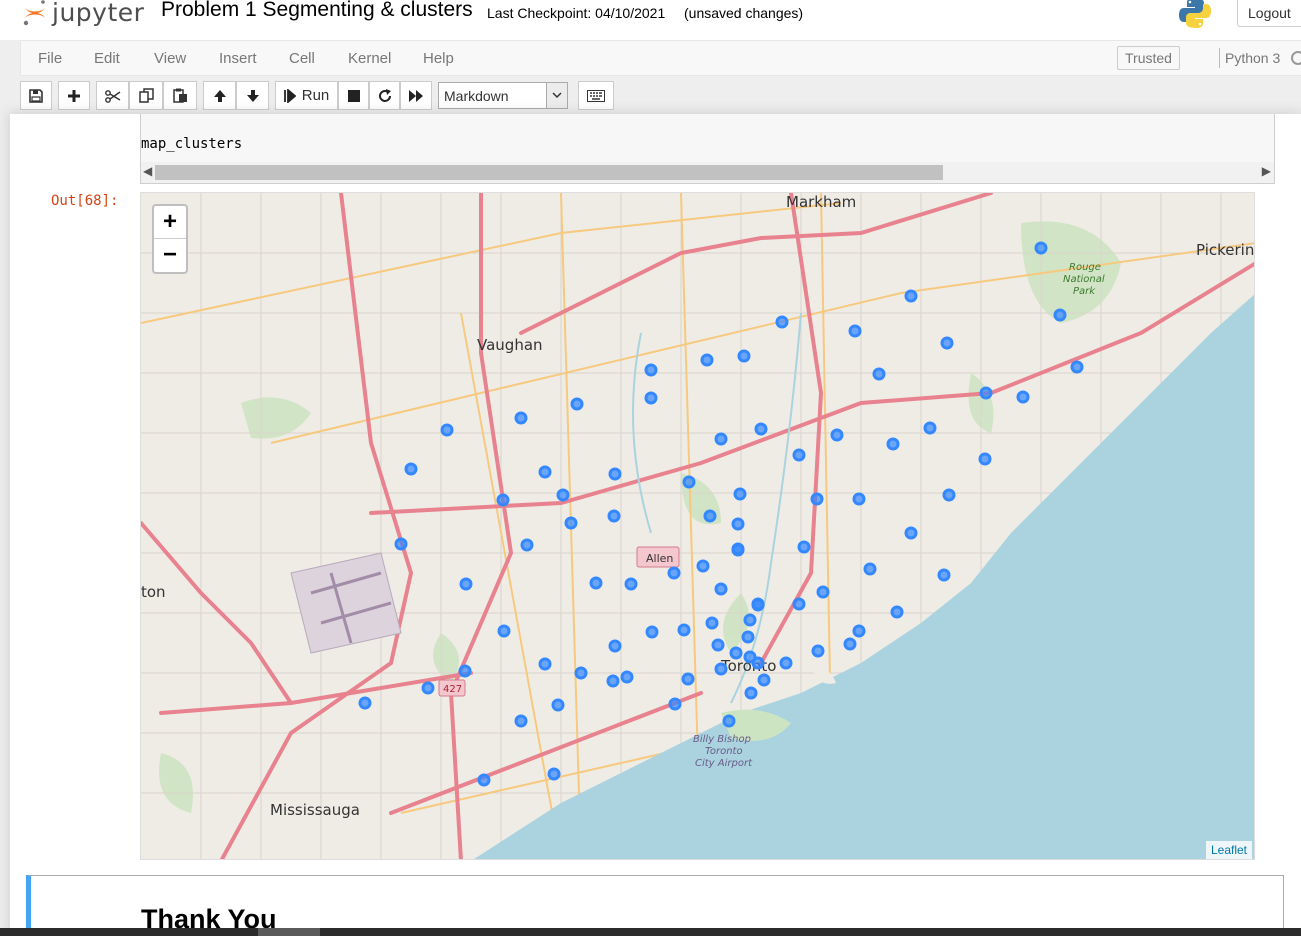 The width and height of the screenshot is (1301, 936). I want to click on restart-run-all-button, so click(416, 95).